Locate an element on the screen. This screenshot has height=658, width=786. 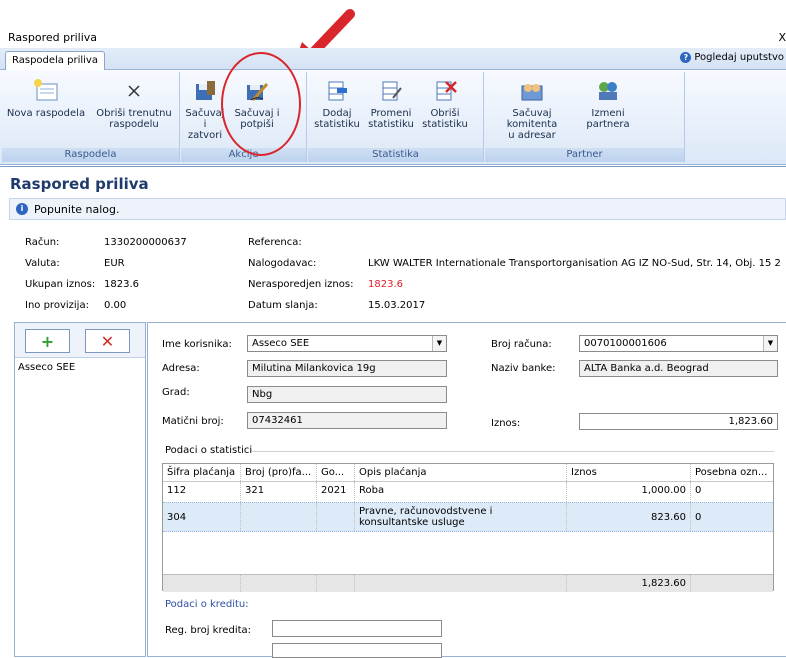
col-header-opis: Opis plaćanja is located at coordinates (461, 472).